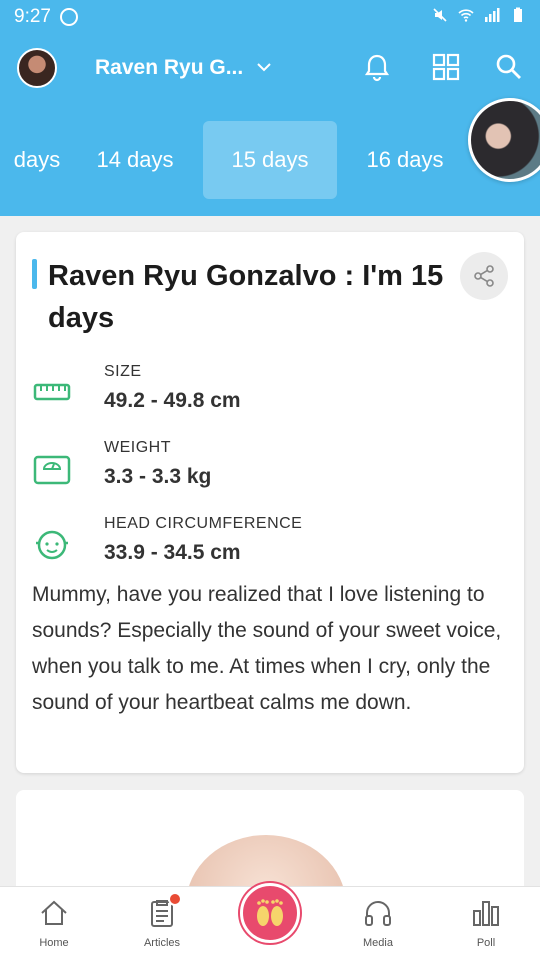 This screenshot has height=960, width=540. I want to click on tab-14-days: 14 days, so click(135, 160).